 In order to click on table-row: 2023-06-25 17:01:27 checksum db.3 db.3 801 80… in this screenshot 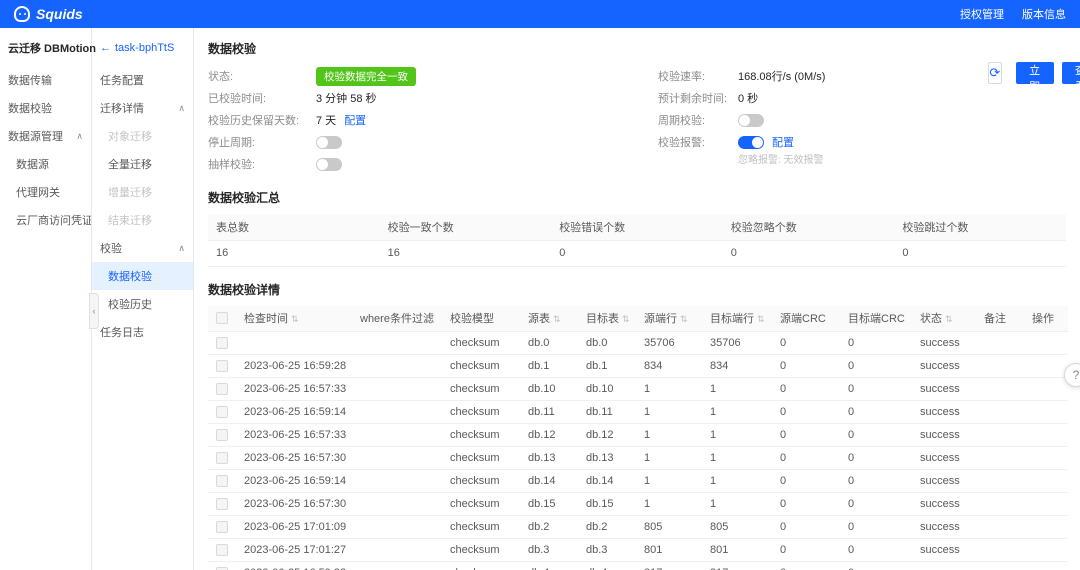, I will do `click(638, 550)`.